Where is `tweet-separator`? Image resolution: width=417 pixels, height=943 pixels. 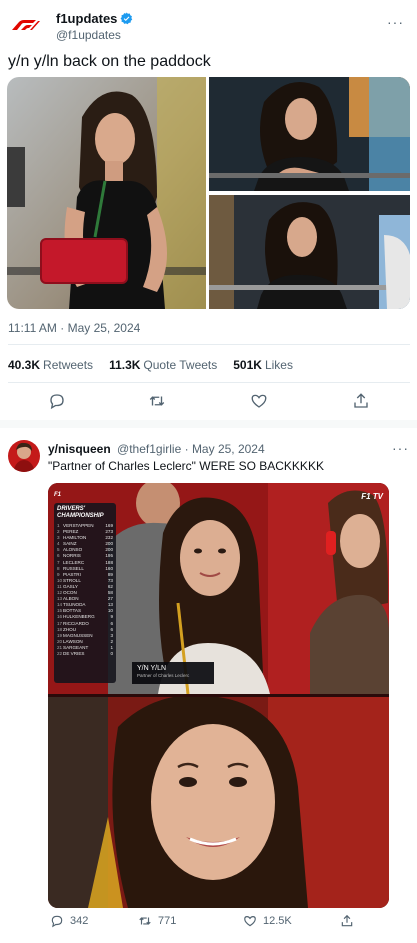
tweet-separator is located at coordinates (208, 424).